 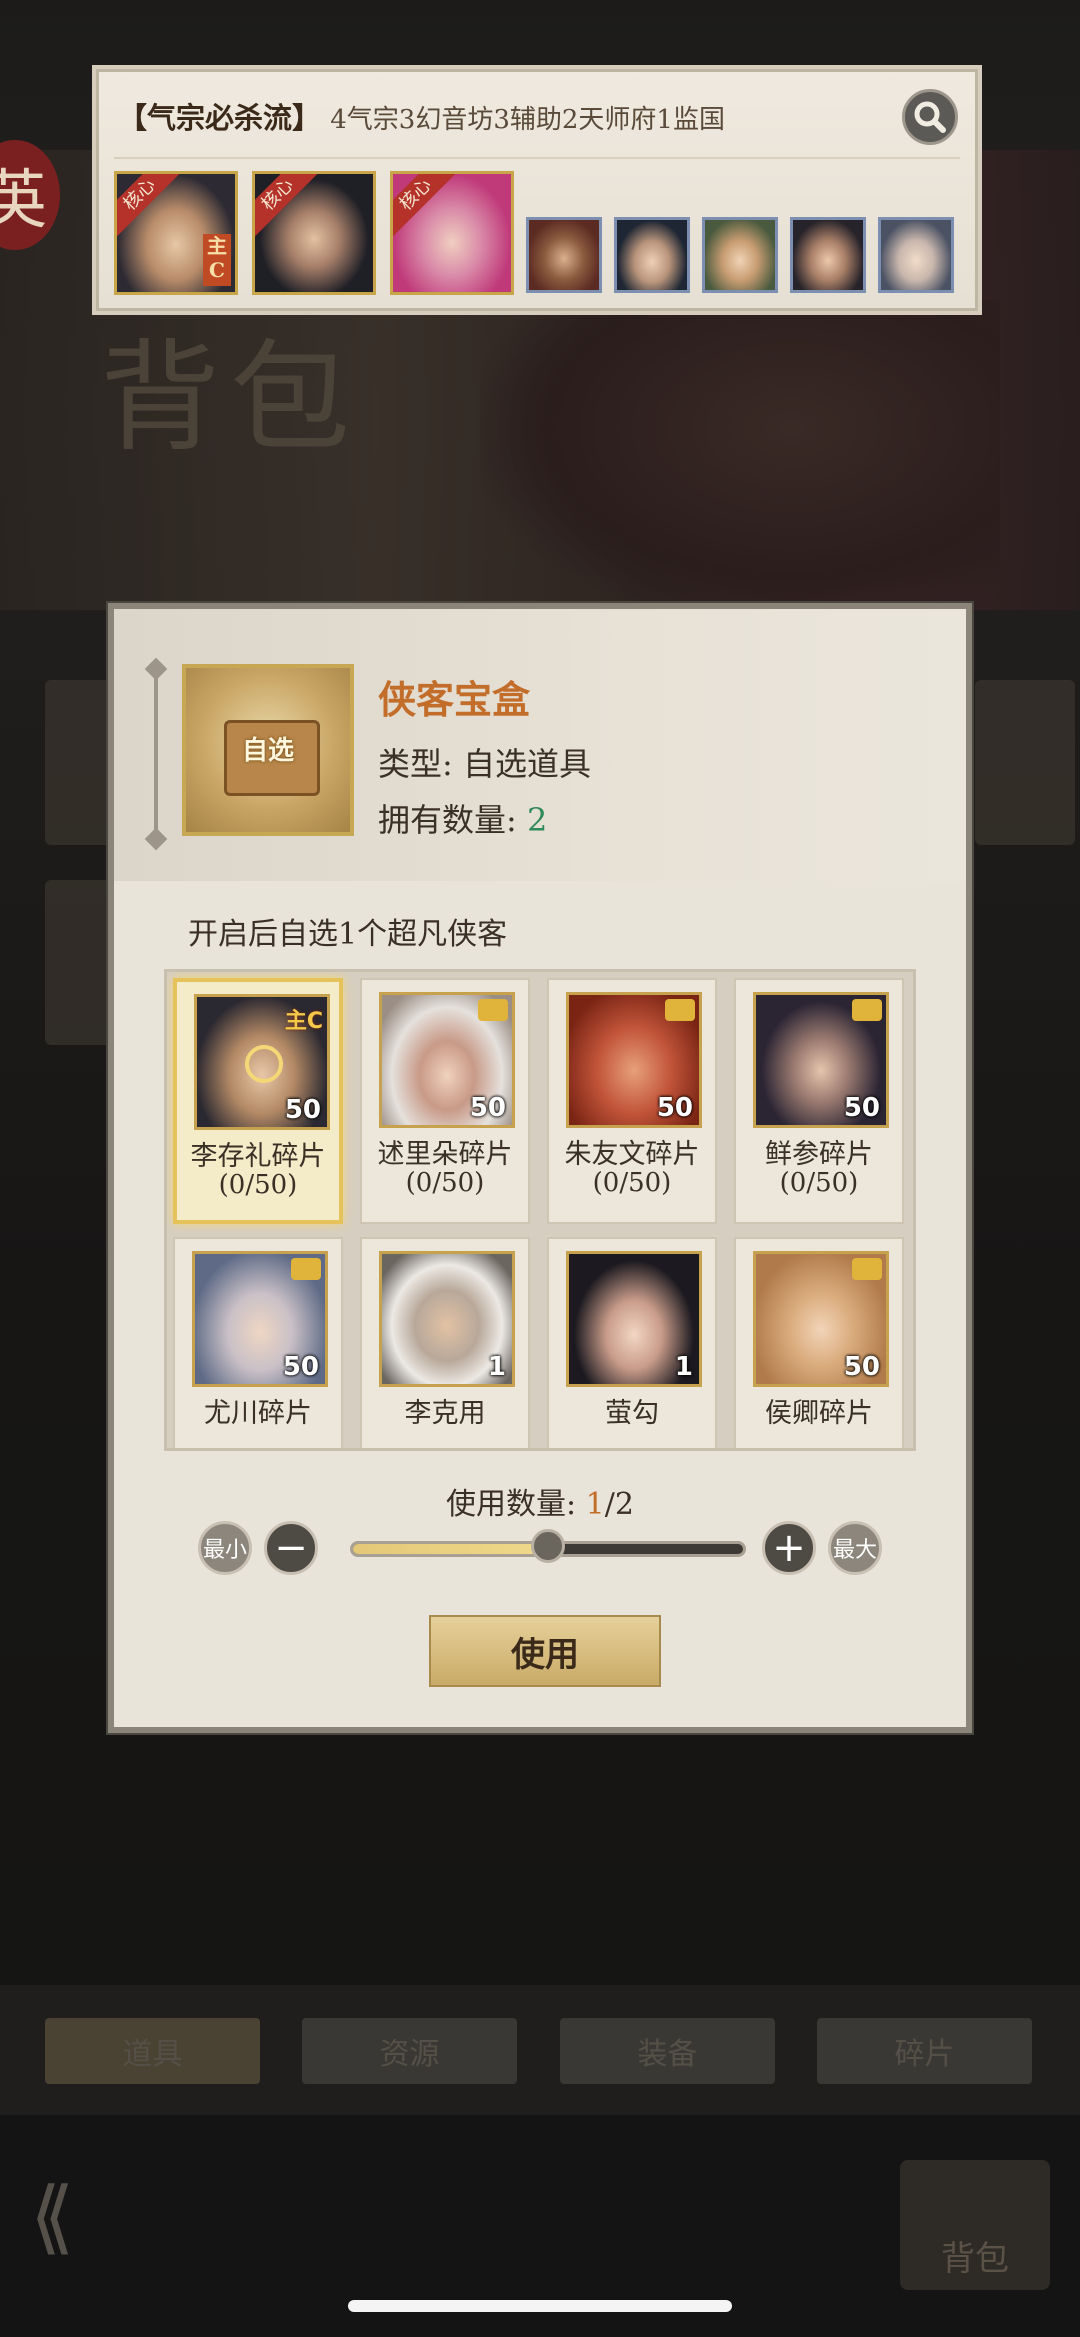 What do you see at coordinates (819, 1154) in the screenshot?
I see `hero-name: 鲜参碎片` at bounding box center [819, 1154].